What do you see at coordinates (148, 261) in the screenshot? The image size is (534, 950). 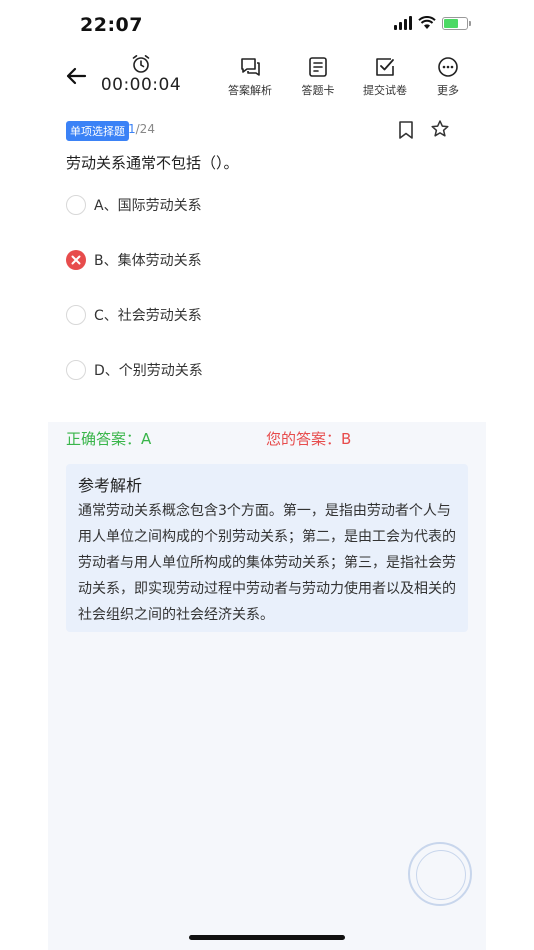 I see `option-b-text: B、集体劳动关系` at bounding box center [148, 261].